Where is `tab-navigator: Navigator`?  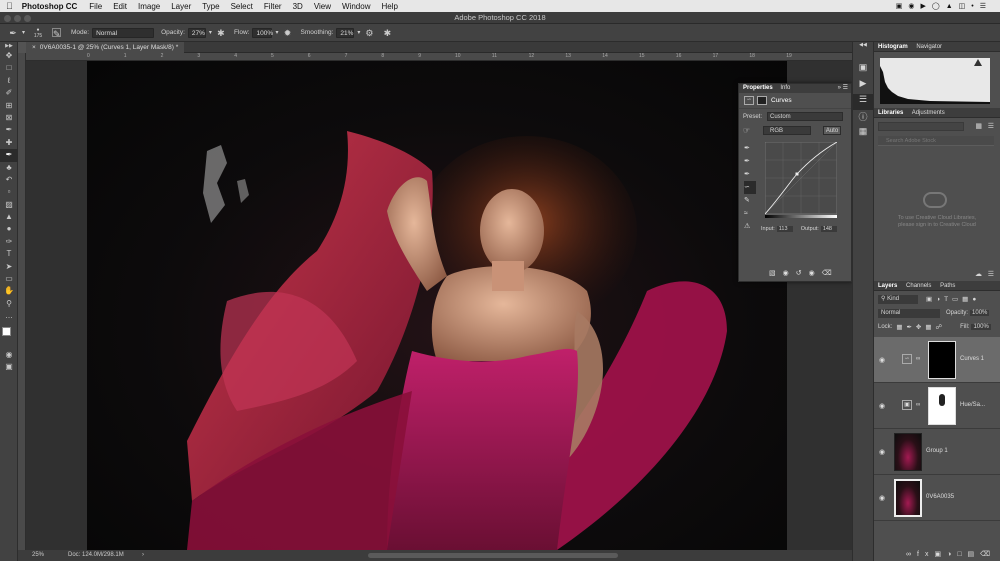
tab-navigator: Navigator is located at coordinates (929, 47).